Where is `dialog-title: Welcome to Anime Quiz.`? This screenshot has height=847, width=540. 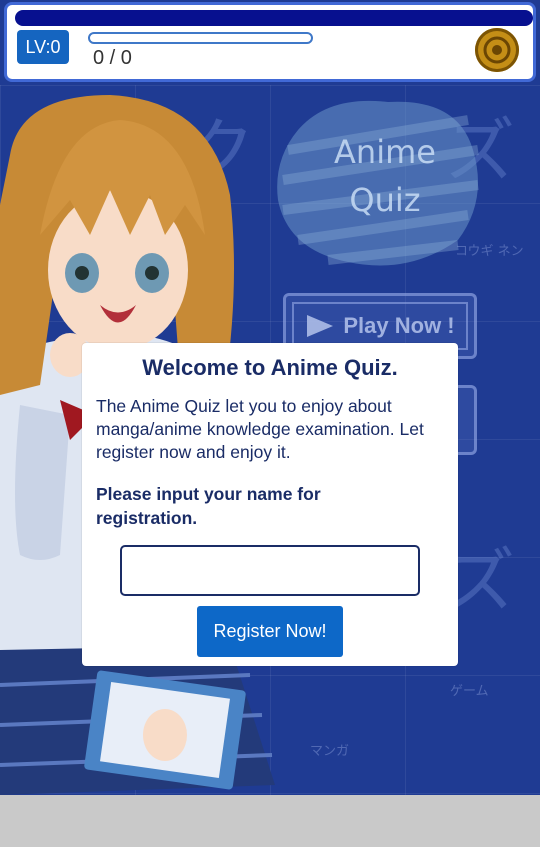 dialog-title: Welcome to Anime Quiz. is located at coordinates (270, 367).